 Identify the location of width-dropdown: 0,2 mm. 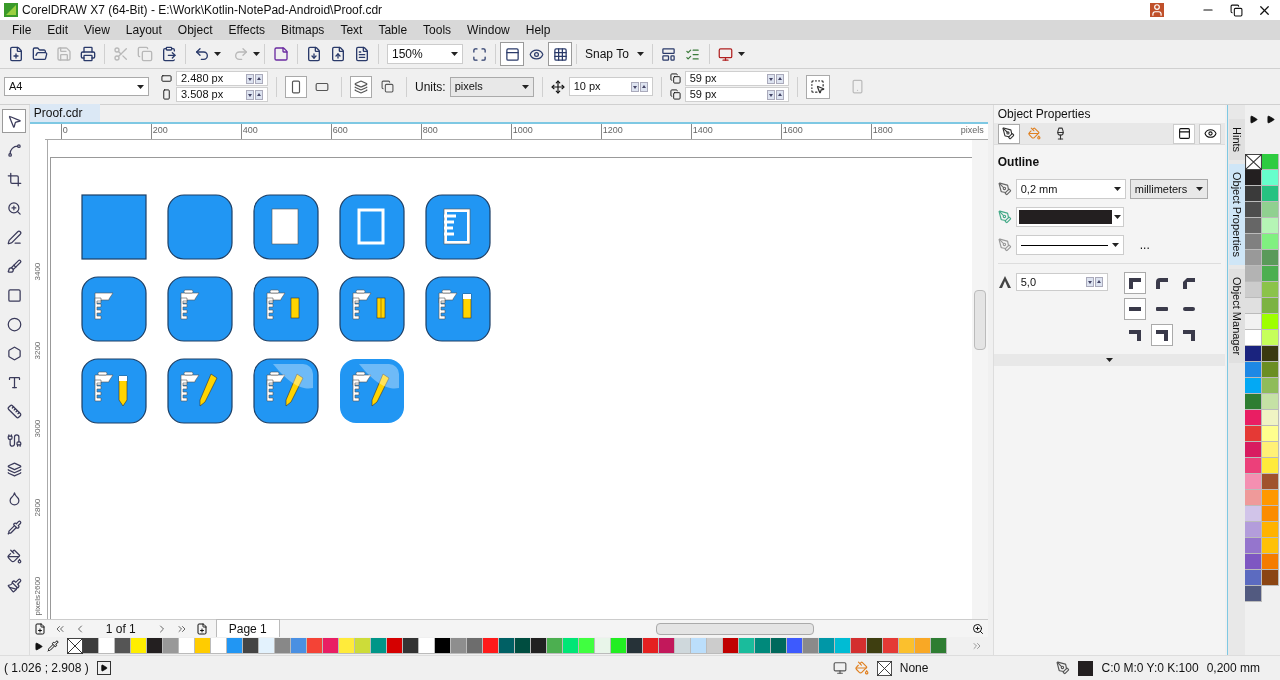
(1070, 189).